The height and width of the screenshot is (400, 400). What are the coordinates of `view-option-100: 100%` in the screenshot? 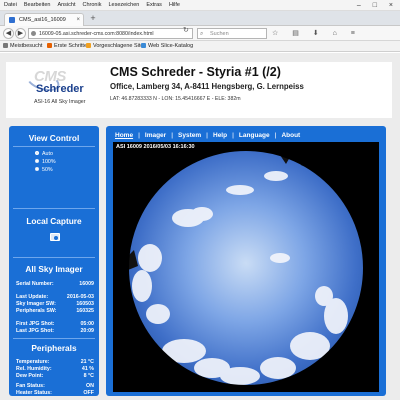 It's located at (45, 162).